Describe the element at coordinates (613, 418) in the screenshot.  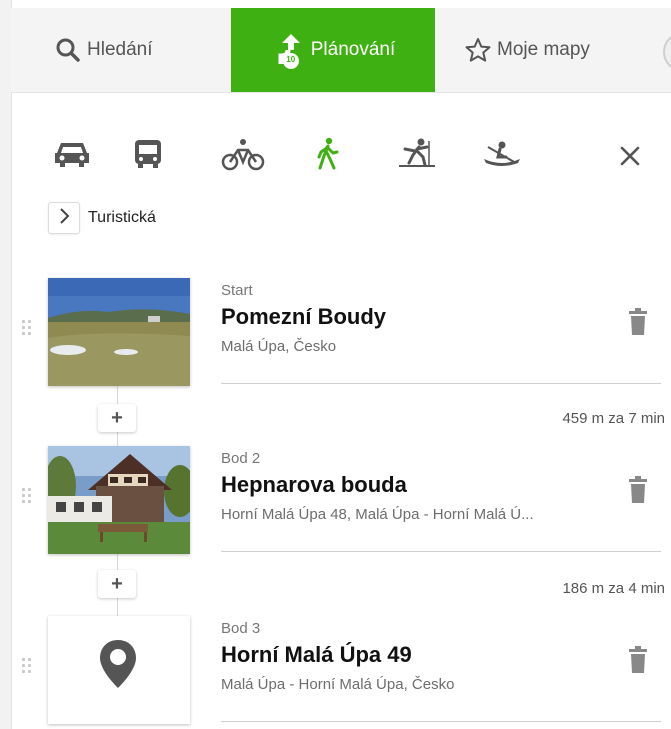
I see `segment-distance: 459 m za 7 min` at that location.